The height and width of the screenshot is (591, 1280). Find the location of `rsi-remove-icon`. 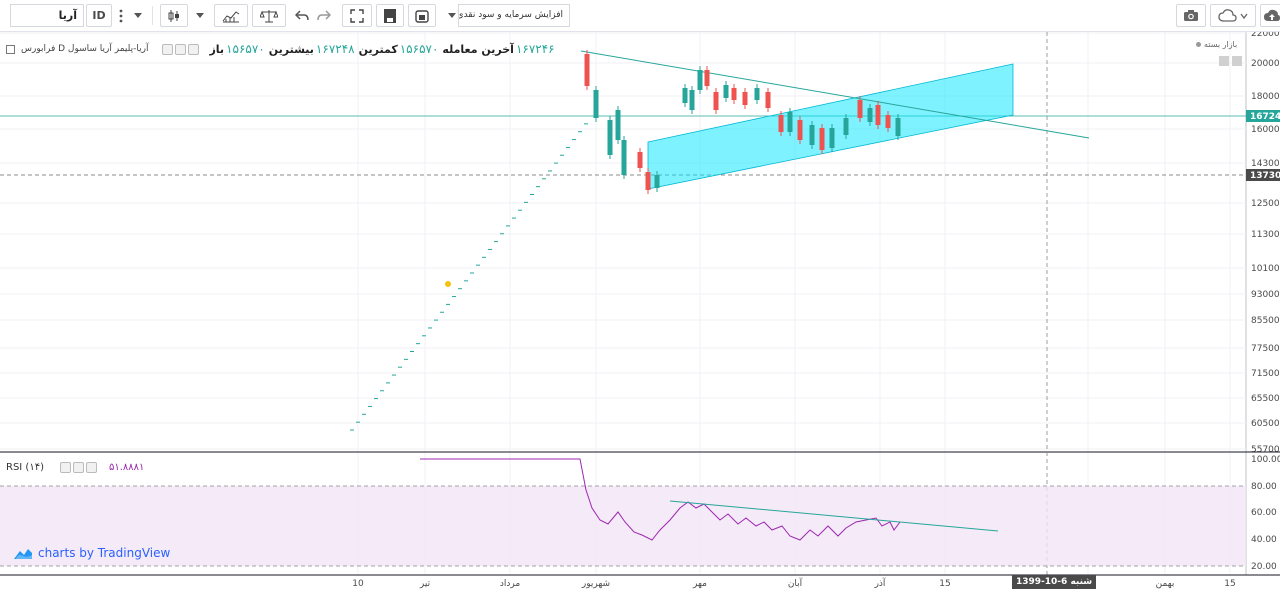

rsi-remove-icon is located at coordinates (91, 467).